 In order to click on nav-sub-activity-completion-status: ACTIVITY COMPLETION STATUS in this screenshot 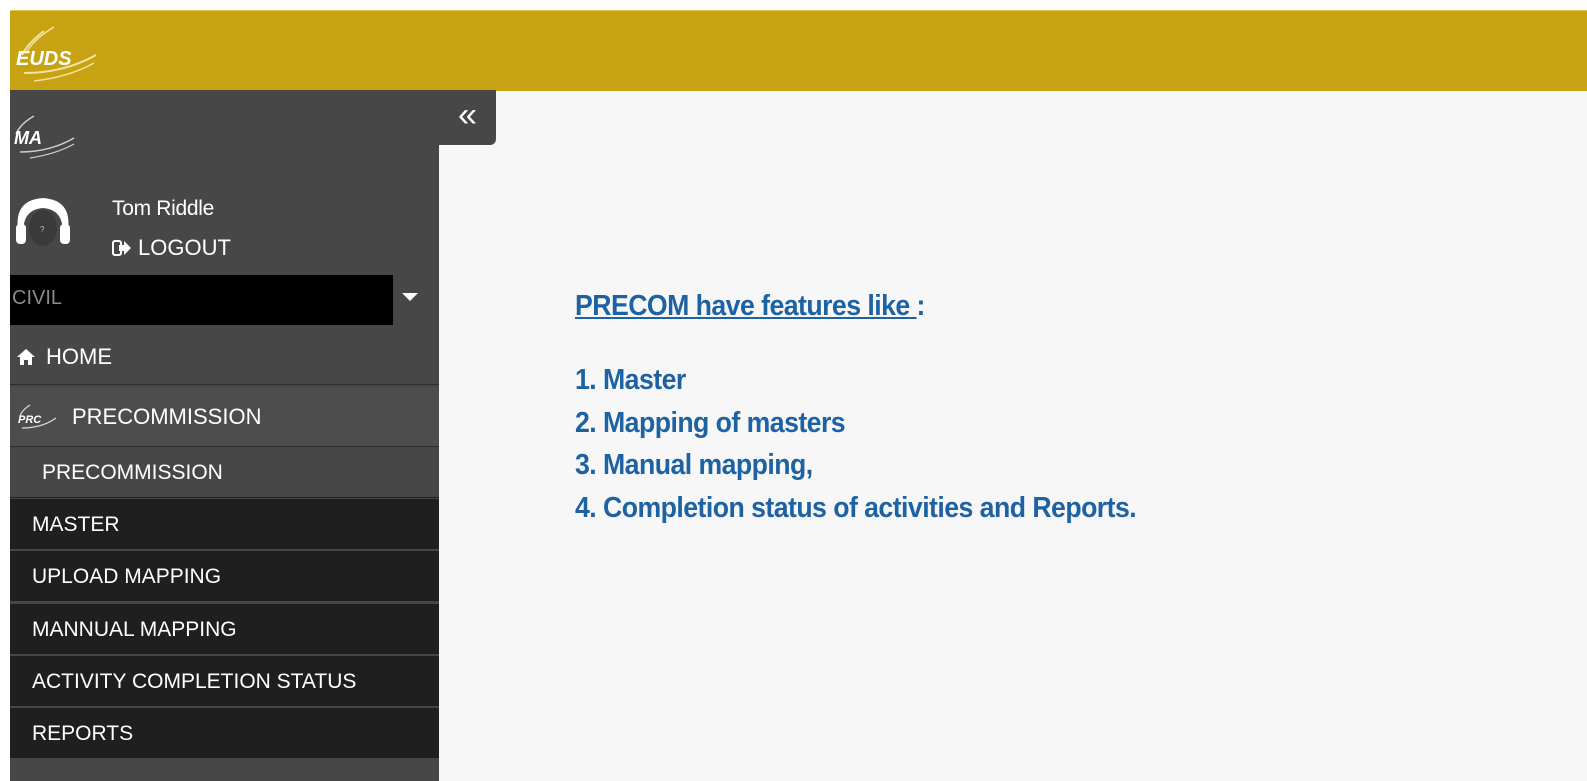, I will do `click(224, 681)`.